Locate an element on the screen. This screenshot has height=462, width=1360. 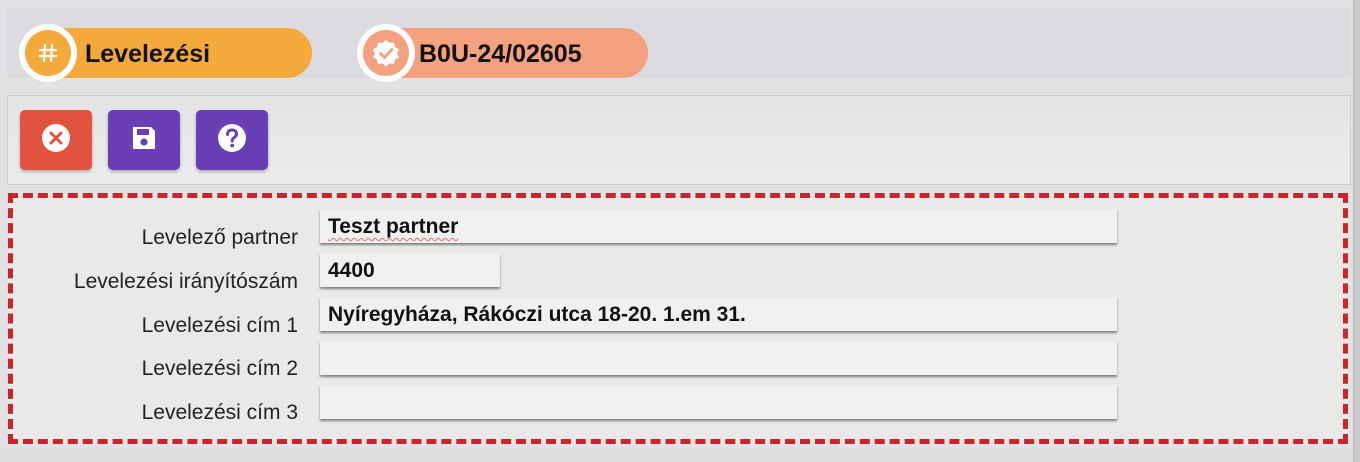
zip-label: Levelezési irányítószám is located at coordinates (185, 281).